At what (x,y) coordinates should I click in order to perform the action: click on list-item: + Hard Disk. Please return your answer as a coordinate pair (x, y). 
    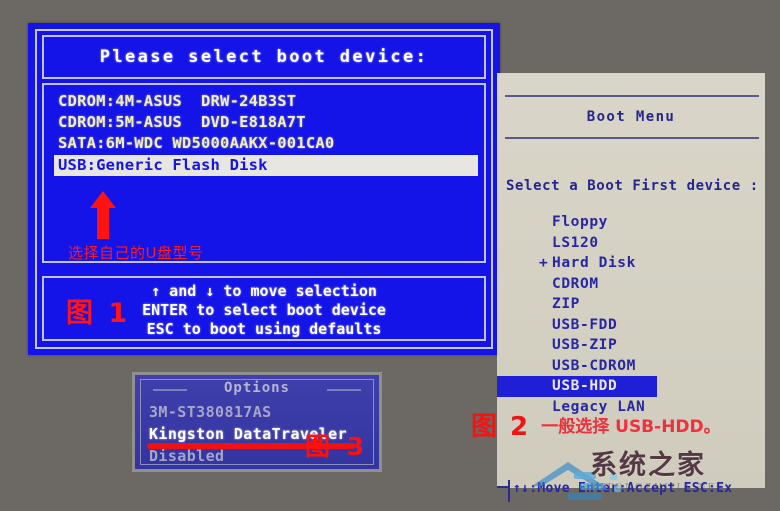
    Looking at the image, I should click on (631, 263).